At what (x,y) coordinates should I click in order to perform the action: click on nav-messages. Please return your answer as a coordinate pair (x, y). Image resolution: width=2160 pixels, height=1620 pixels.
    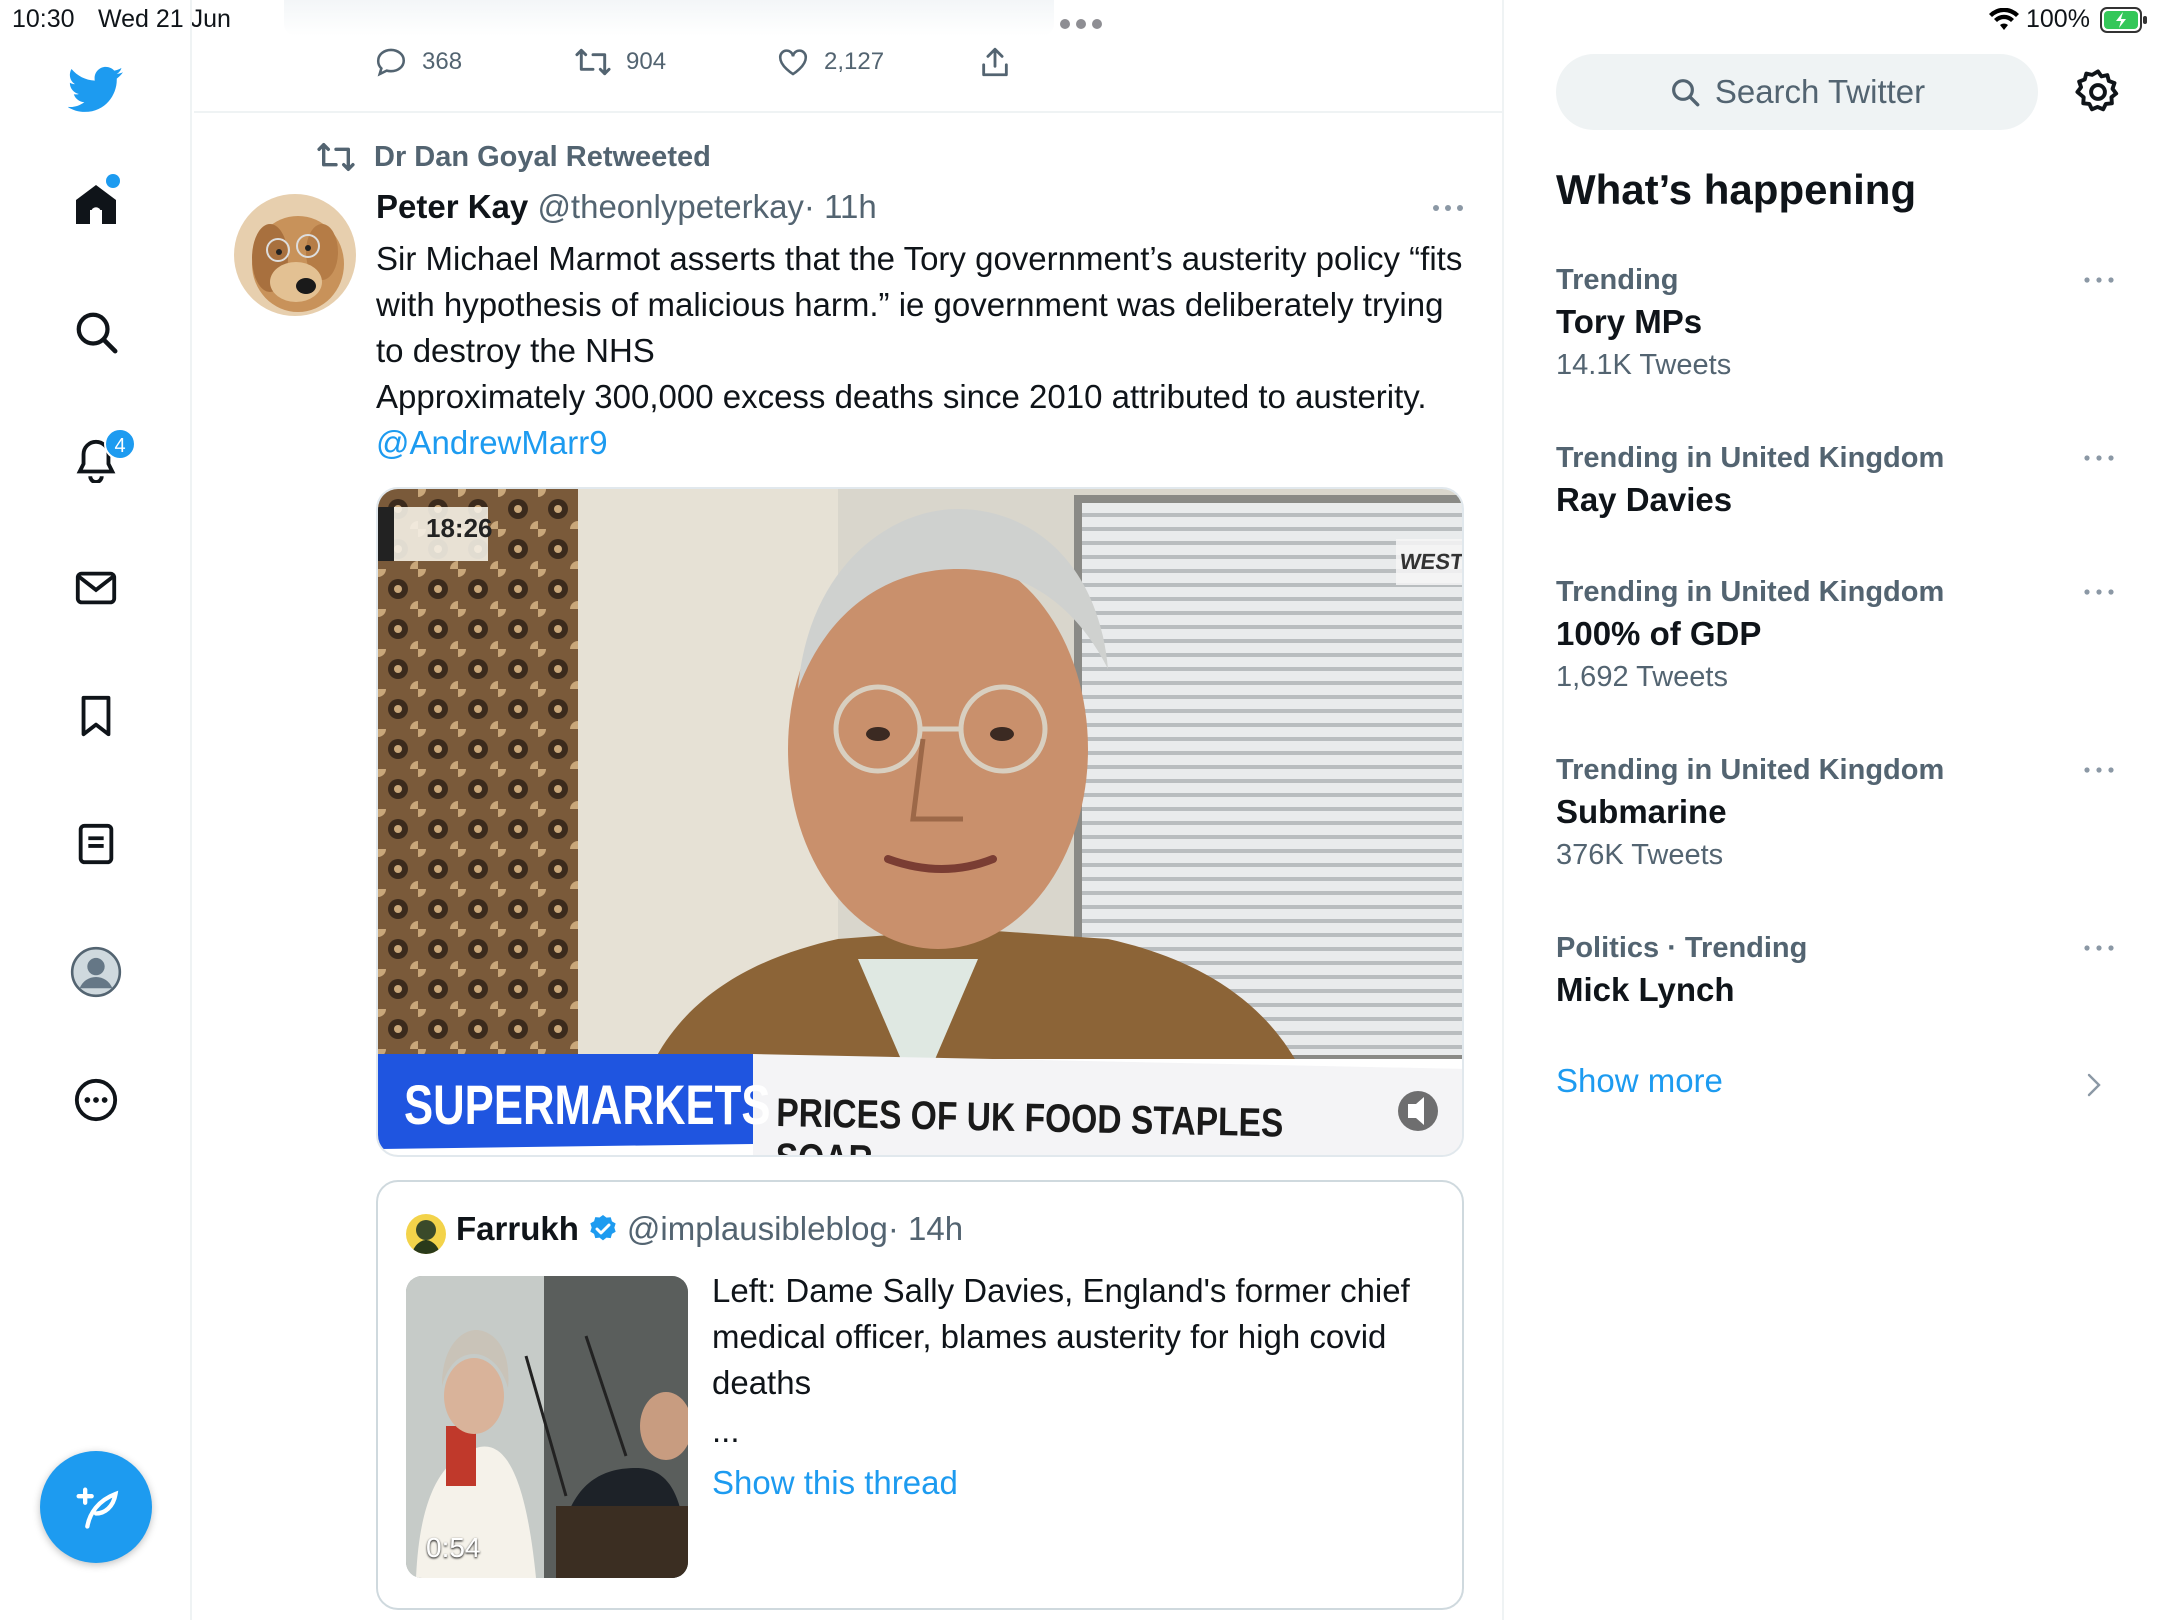
    Looking at the image, I should click on (96, 588).